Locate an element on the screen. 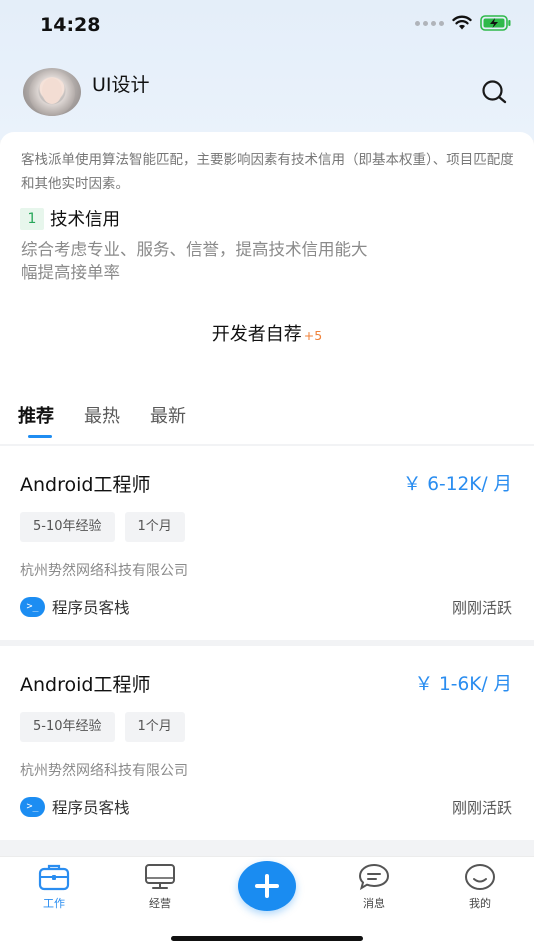  status-icons is located at coordinates (463, 23).